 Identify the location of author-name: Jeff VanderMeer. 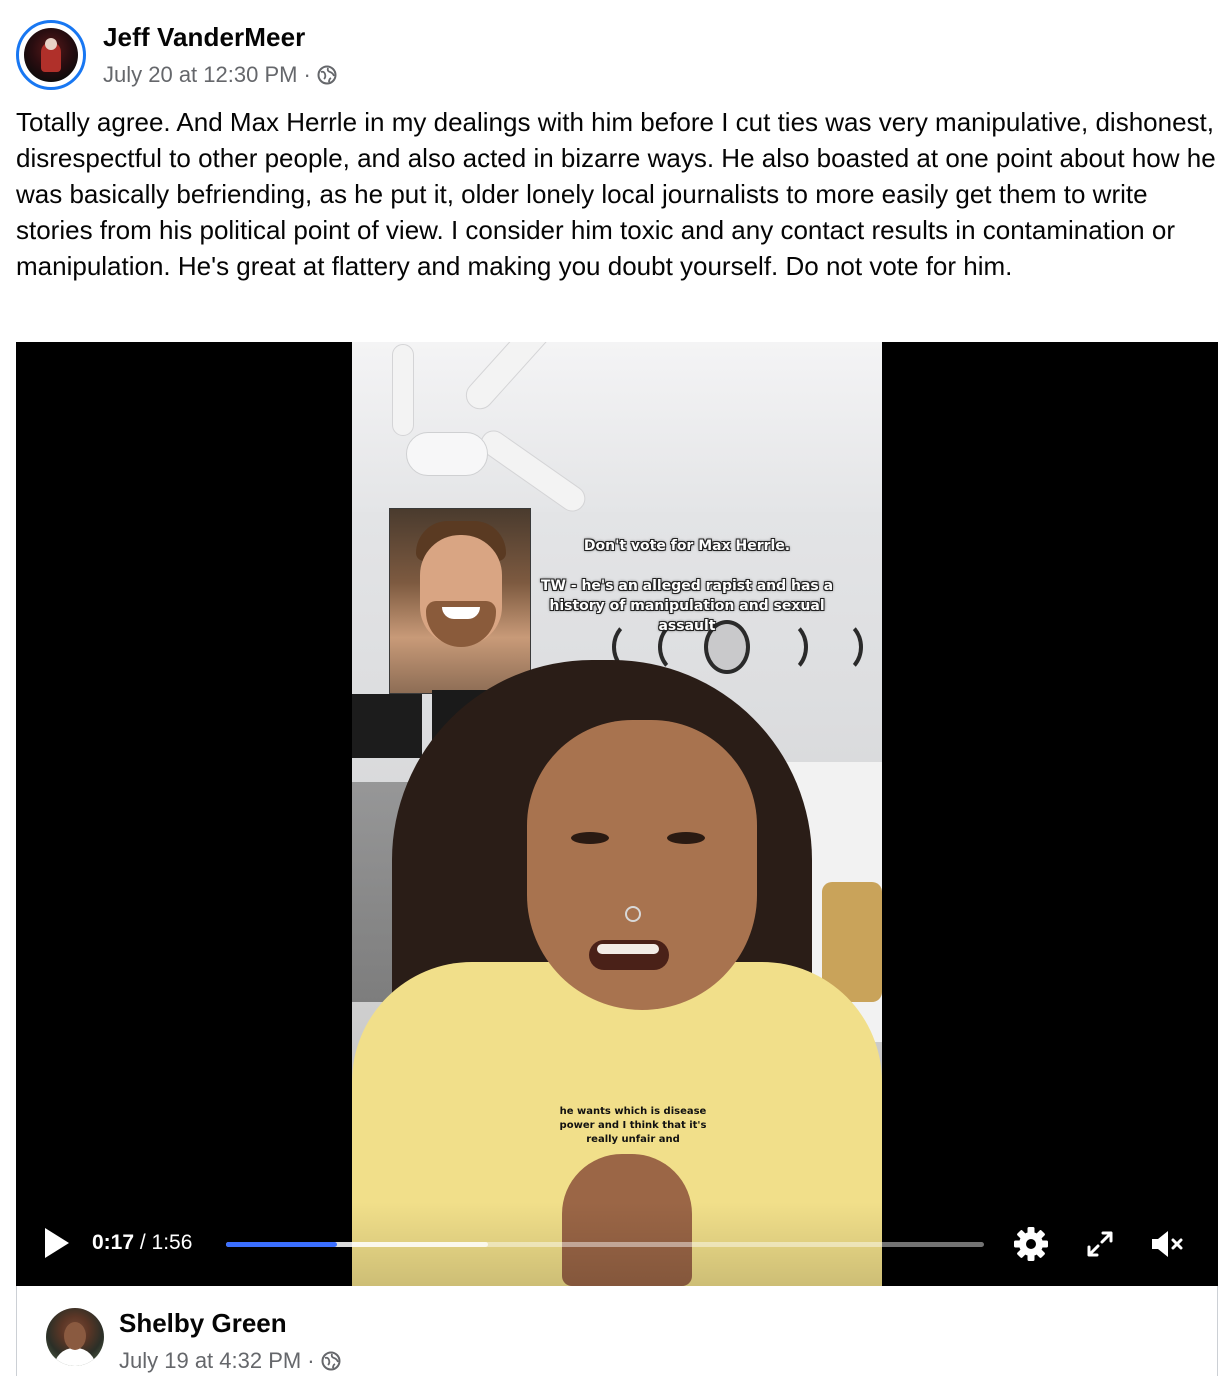
(204, 37).